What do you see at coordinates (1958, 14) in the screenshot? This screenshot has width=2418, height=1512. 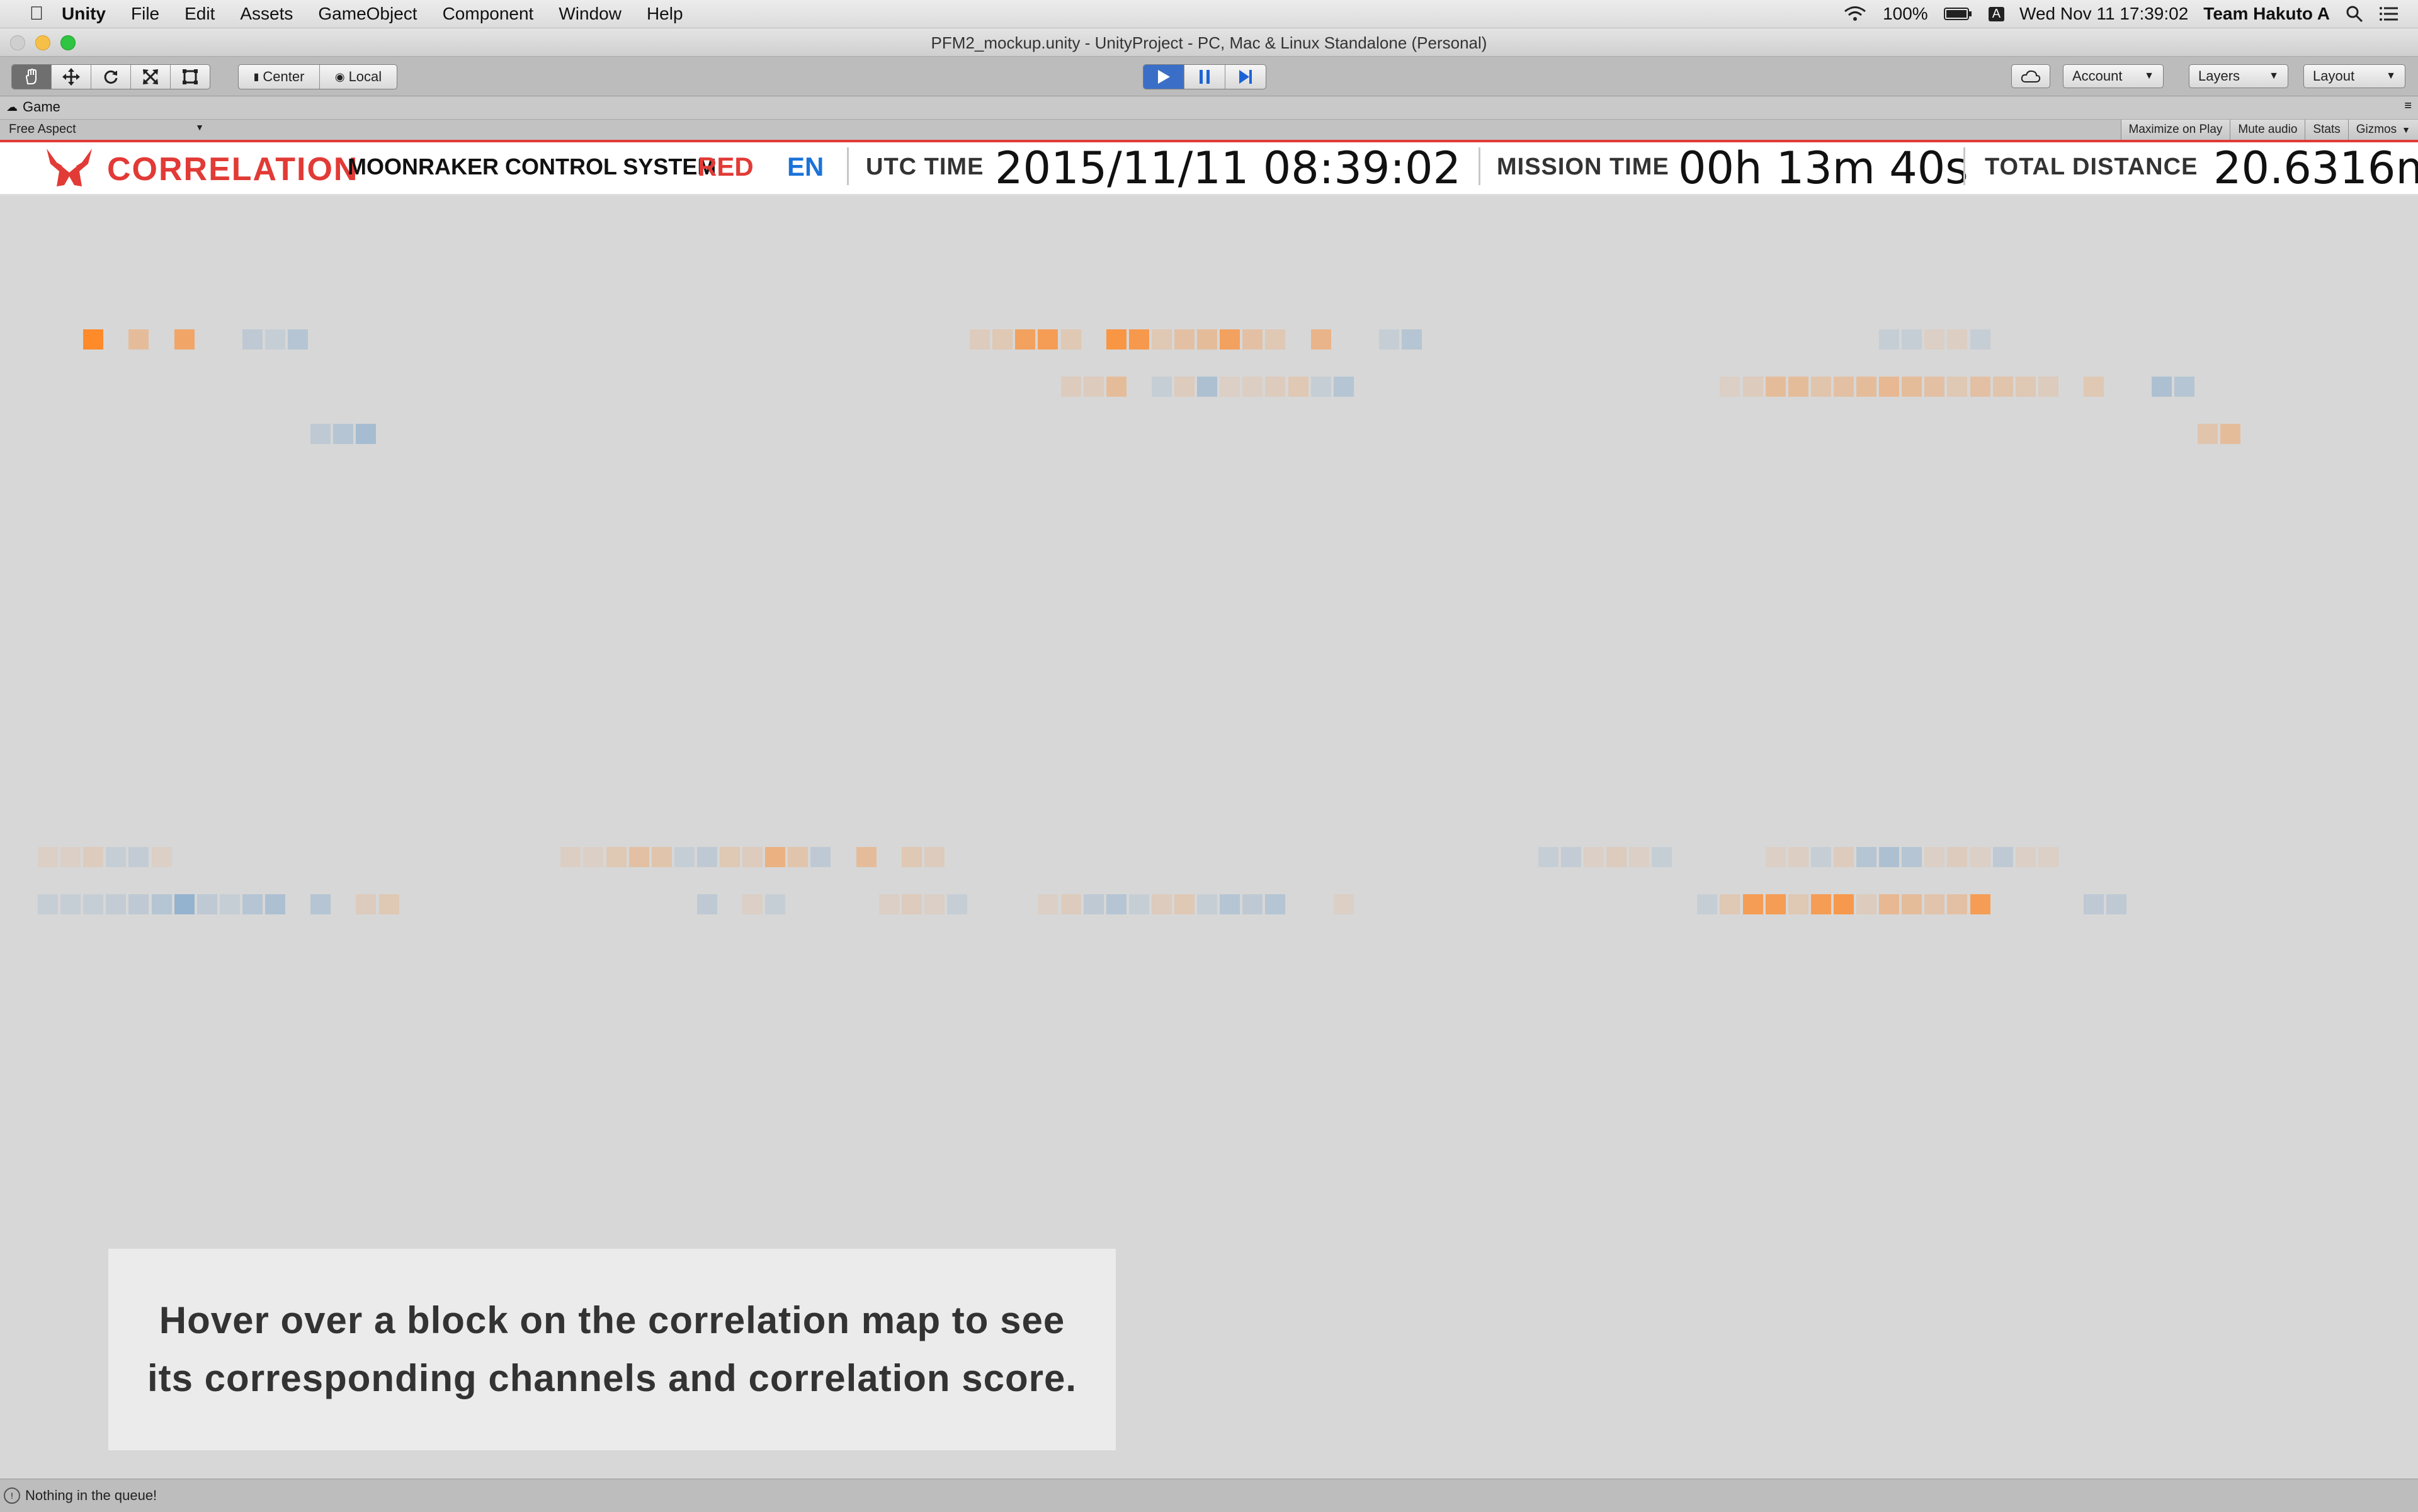 I see `battery-icon` at bounding box center [1958, 14].